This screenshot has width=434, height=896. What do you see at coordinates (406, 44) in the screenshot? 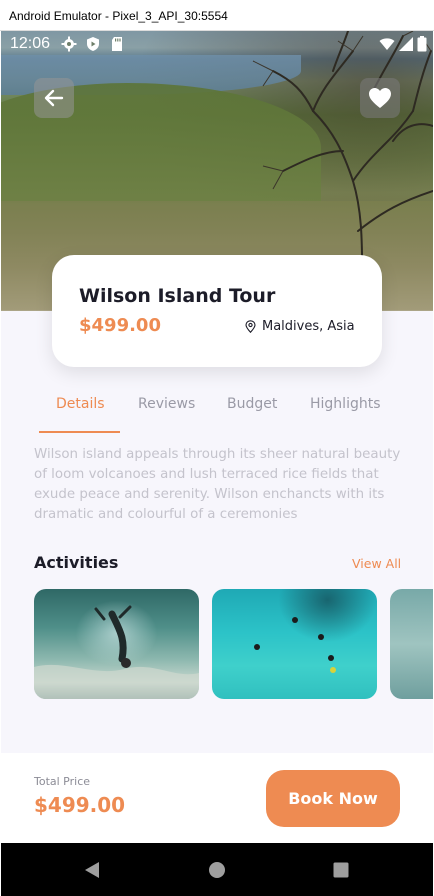
I see `signal-icon` at bounding box center [406, 44].